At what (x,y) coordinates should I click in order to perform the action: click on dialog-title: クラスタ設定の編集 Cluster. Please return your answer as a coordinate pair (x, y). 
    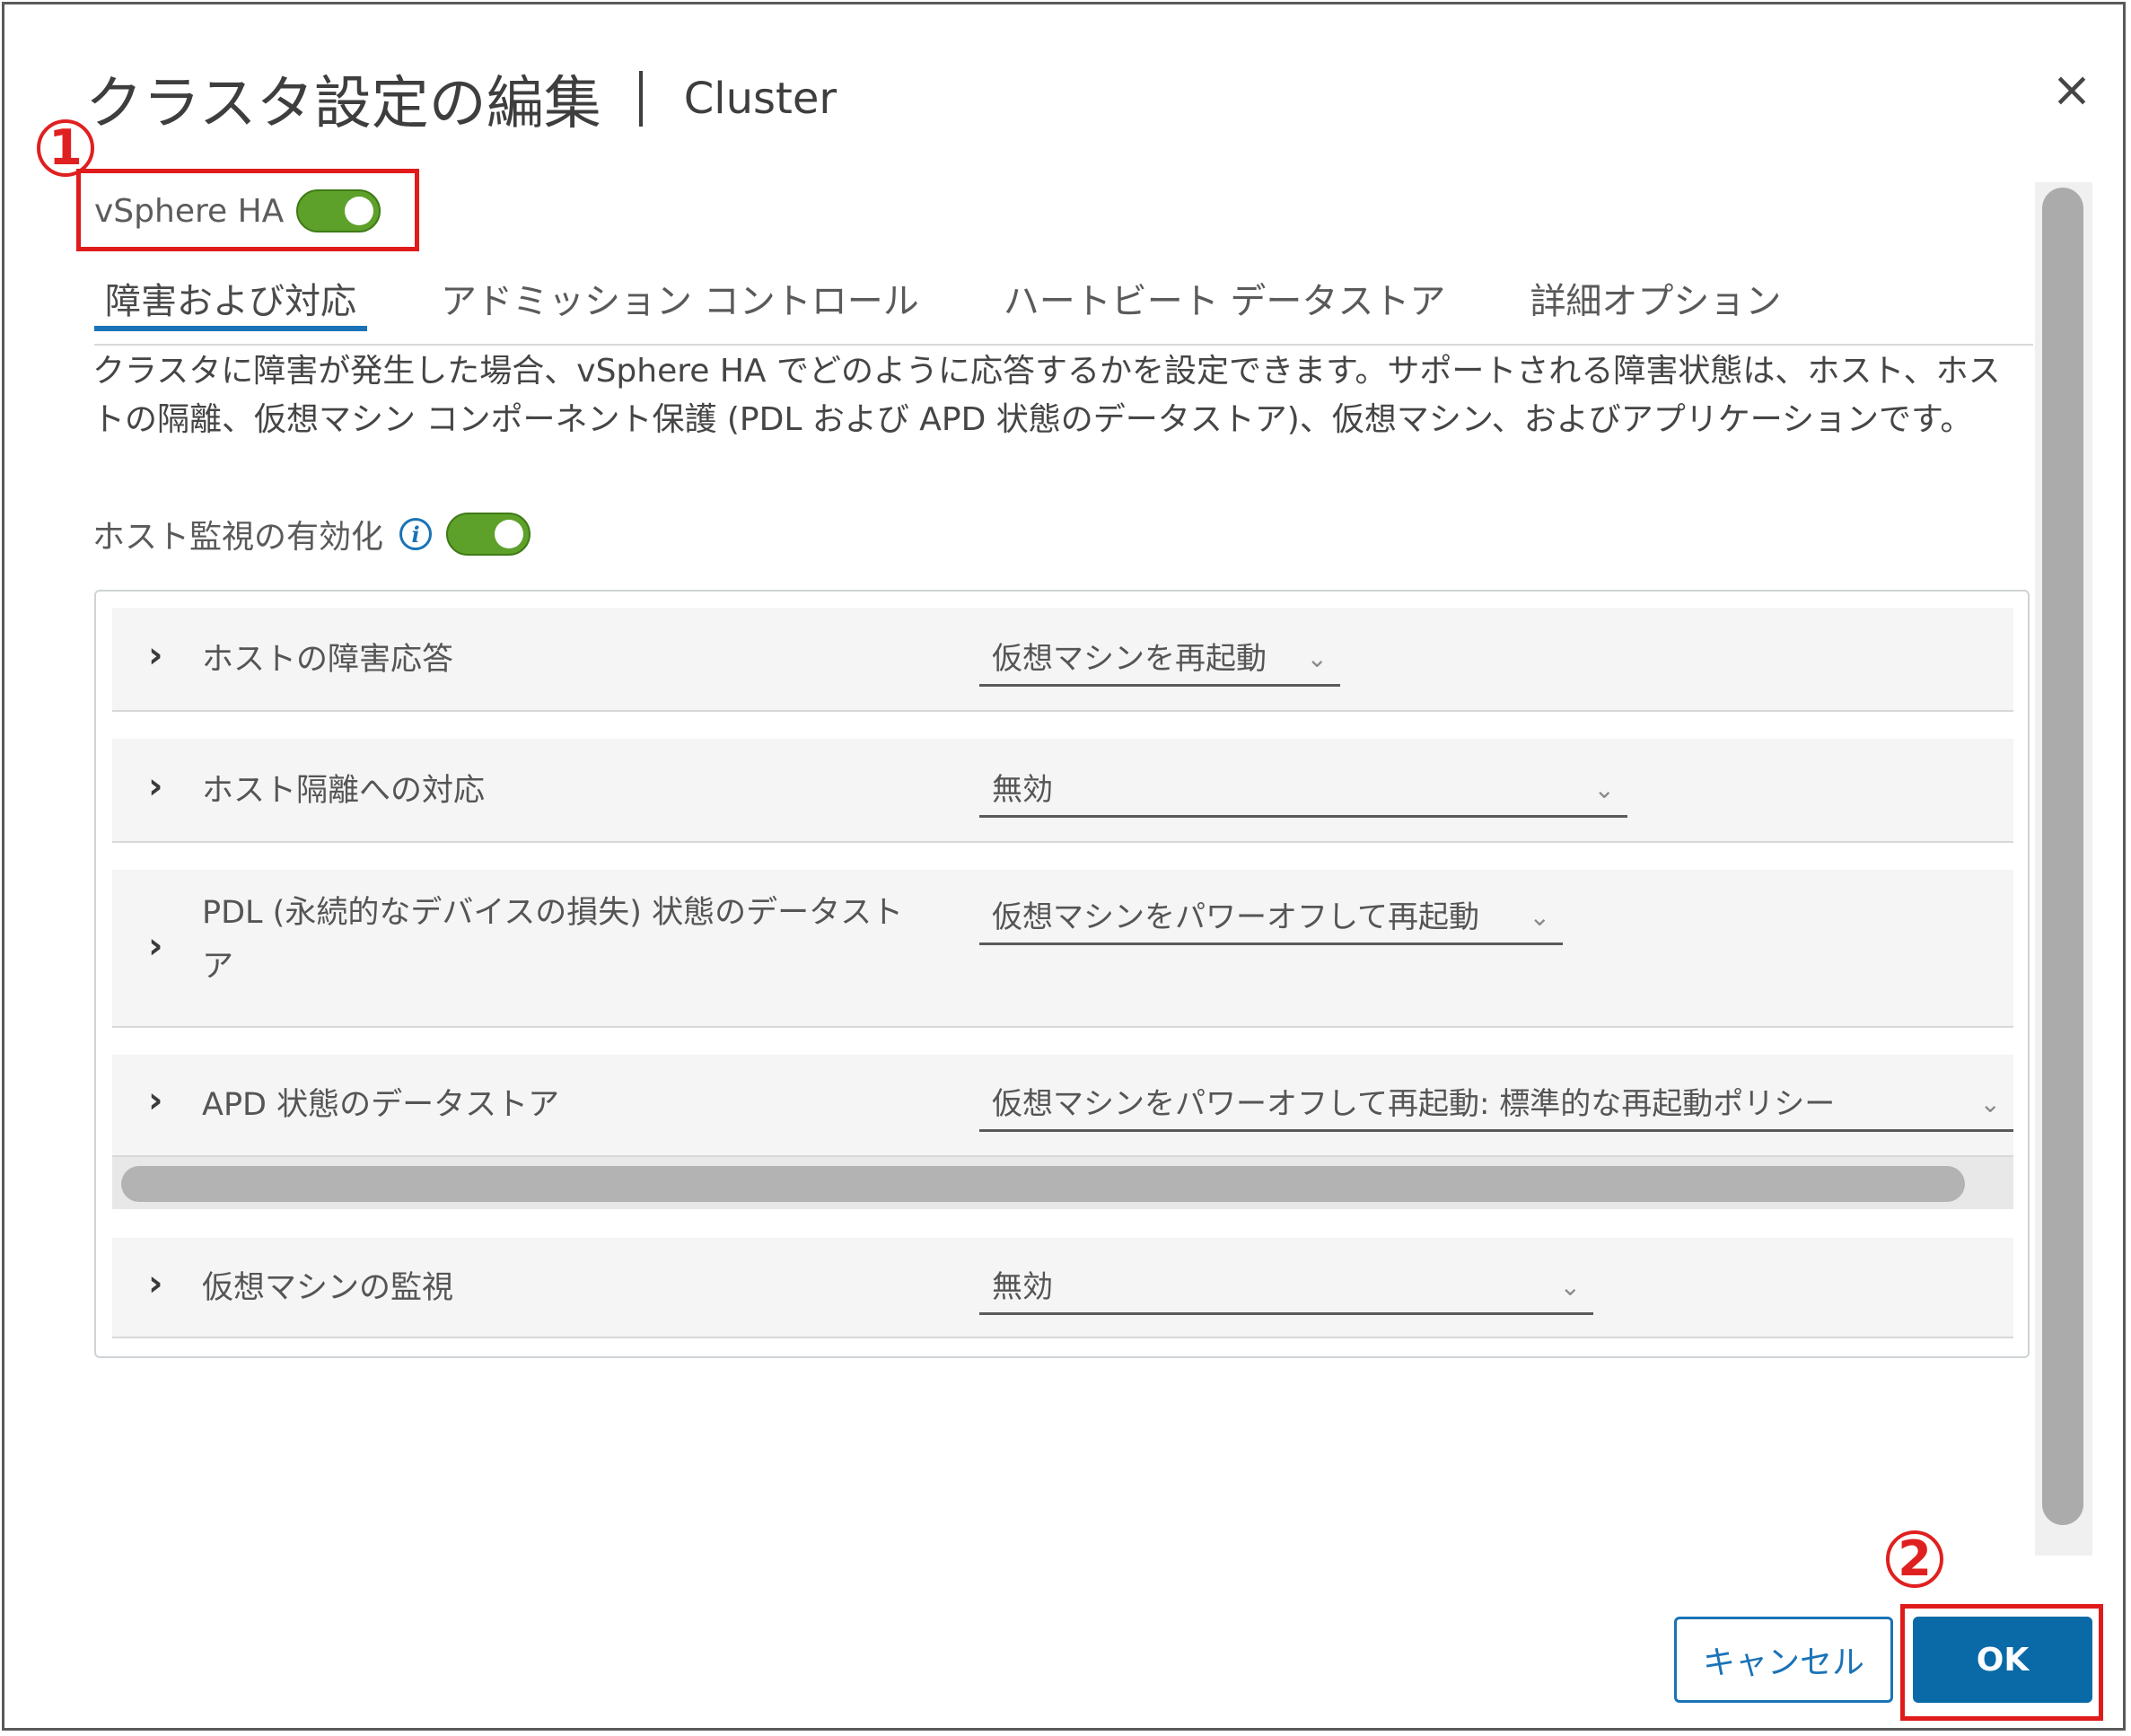
    Looking at the image, I should click on (461, 99).